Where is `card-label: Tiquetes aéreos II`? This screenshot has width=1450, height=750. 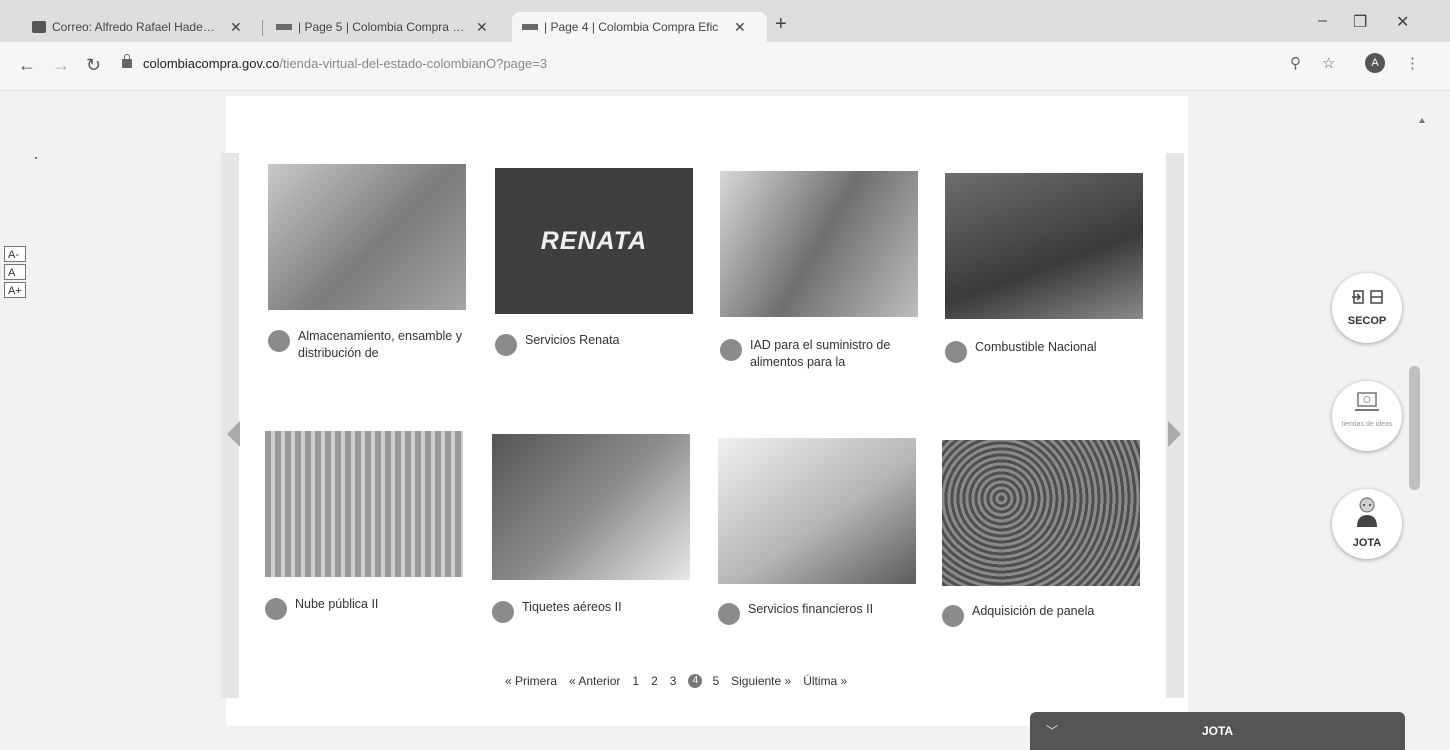
card-label: Tiquetes aéreos II is located at coordinates (572, 607).